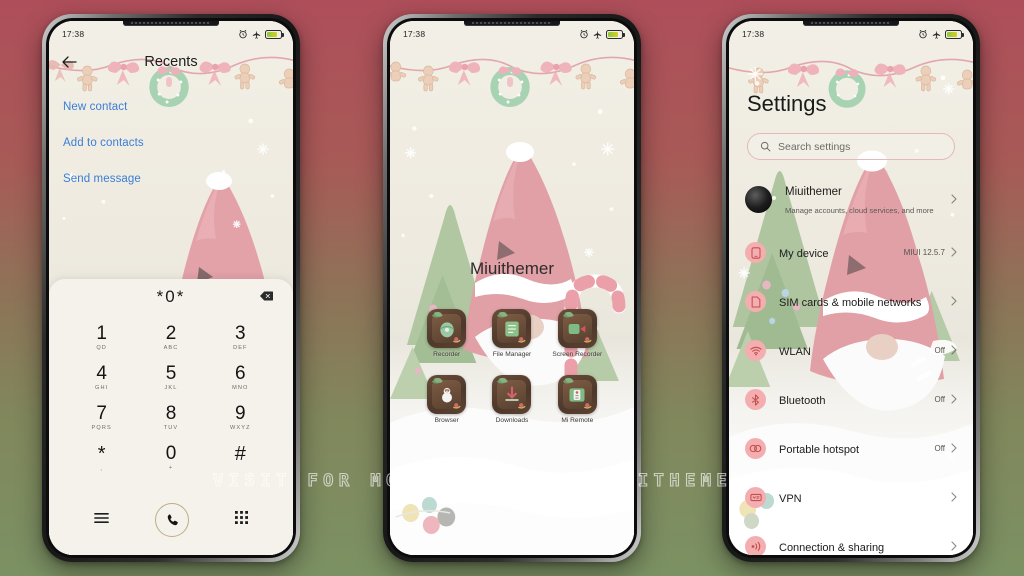 The width and height of the screenshot is (1024, 576). Describe the element at coordinates (102, 387) in the screenshot. I see `key-letters: GHI` at that location.